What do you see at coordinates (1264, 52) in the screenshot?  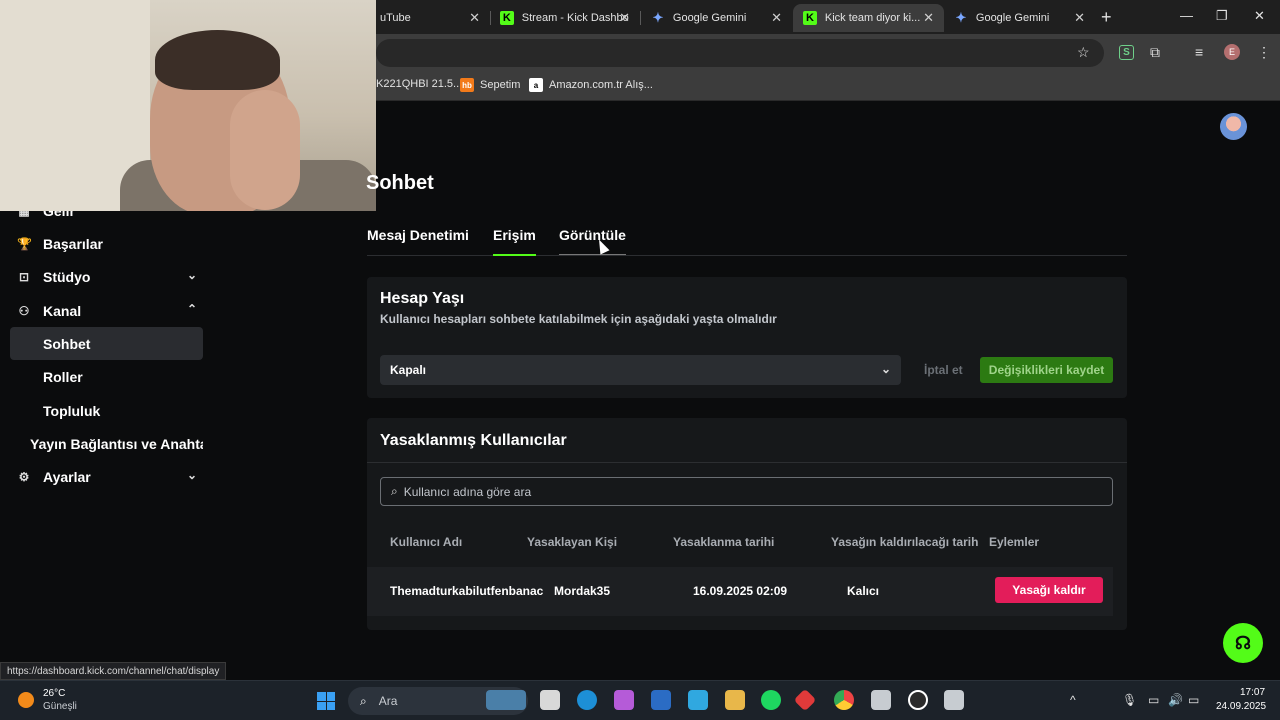 I see `browser-menu-icon: ⋮` at bounding box center [1264, 52].